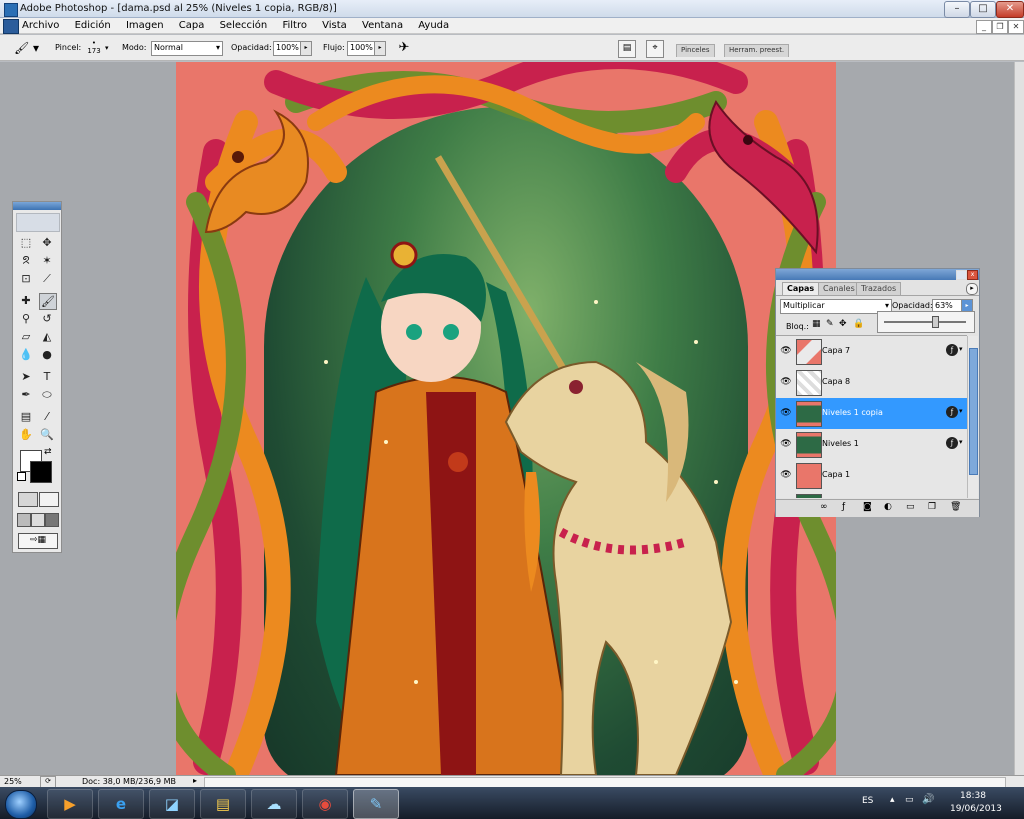 Image resolution: width=1024 pixels, height=819 pixels. What do you see at coordinates (94, 48) in the screenshot?
I see `brush-picker: • 173` at bounding box center [94, 48].